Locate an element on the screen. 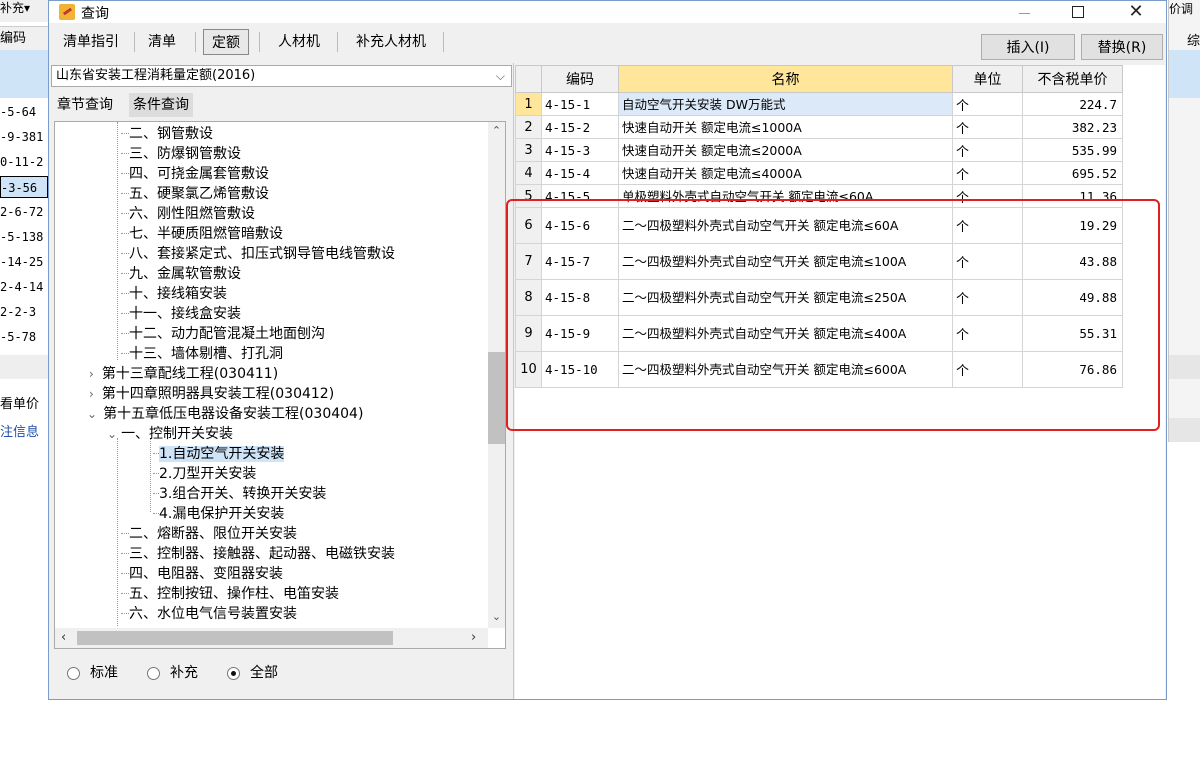  tree-node: 4.漏电保护开关安装 is located at coordinates (218, 514).